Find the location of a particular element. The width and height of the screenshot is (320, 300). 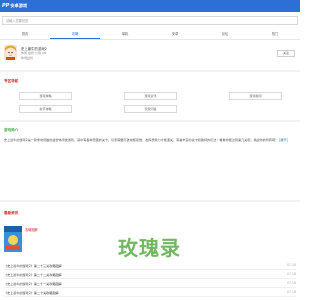

tool-beginner-button: 新手攻略 is located at coordinates (45, 109).